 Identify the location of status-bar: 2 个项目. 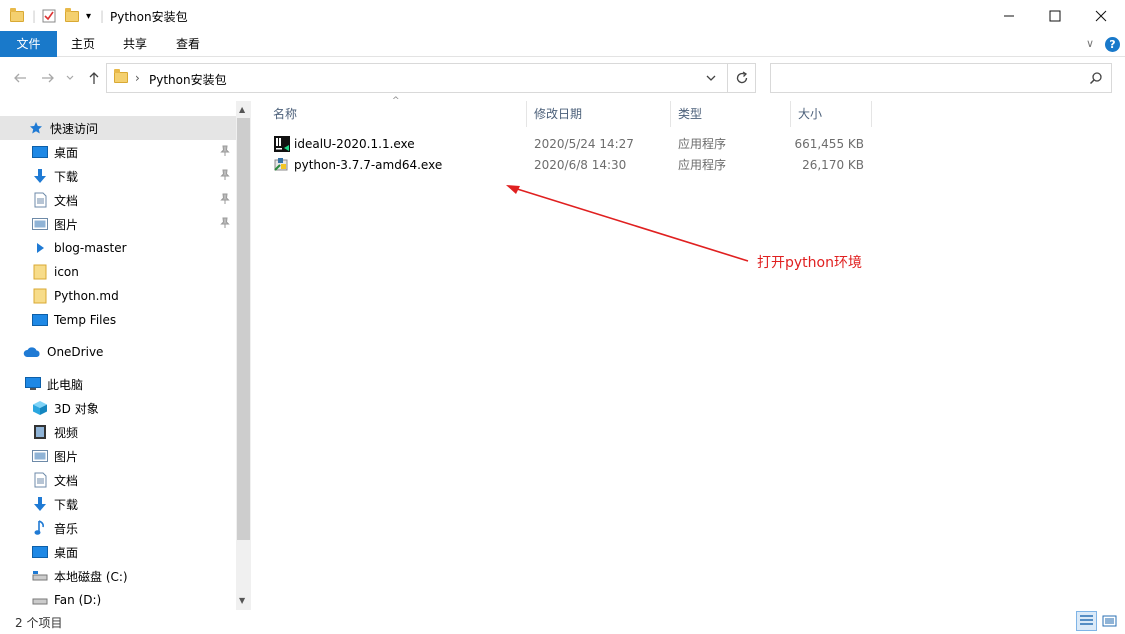
(562, 622).